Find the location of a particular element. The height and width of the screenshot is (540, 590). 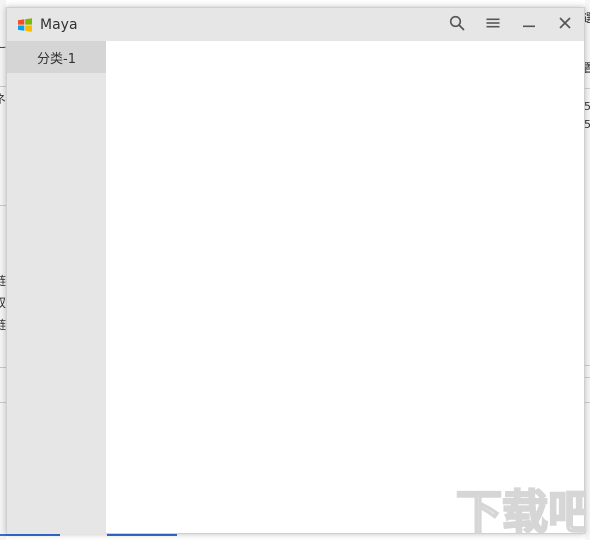

menu-button is located at coordinates (493, 23).